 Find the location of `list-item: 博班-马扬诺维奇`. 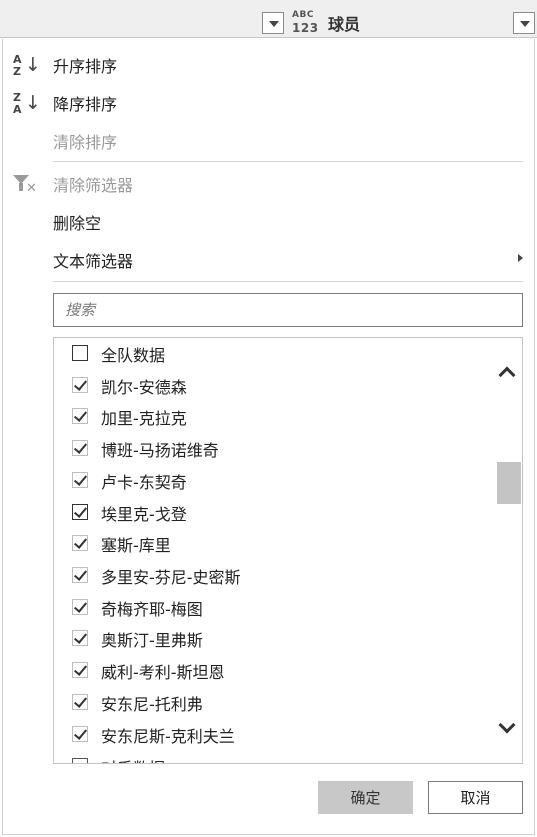

list-item: 博班-马扬诺维奇 is located at coordinates (274, 449).